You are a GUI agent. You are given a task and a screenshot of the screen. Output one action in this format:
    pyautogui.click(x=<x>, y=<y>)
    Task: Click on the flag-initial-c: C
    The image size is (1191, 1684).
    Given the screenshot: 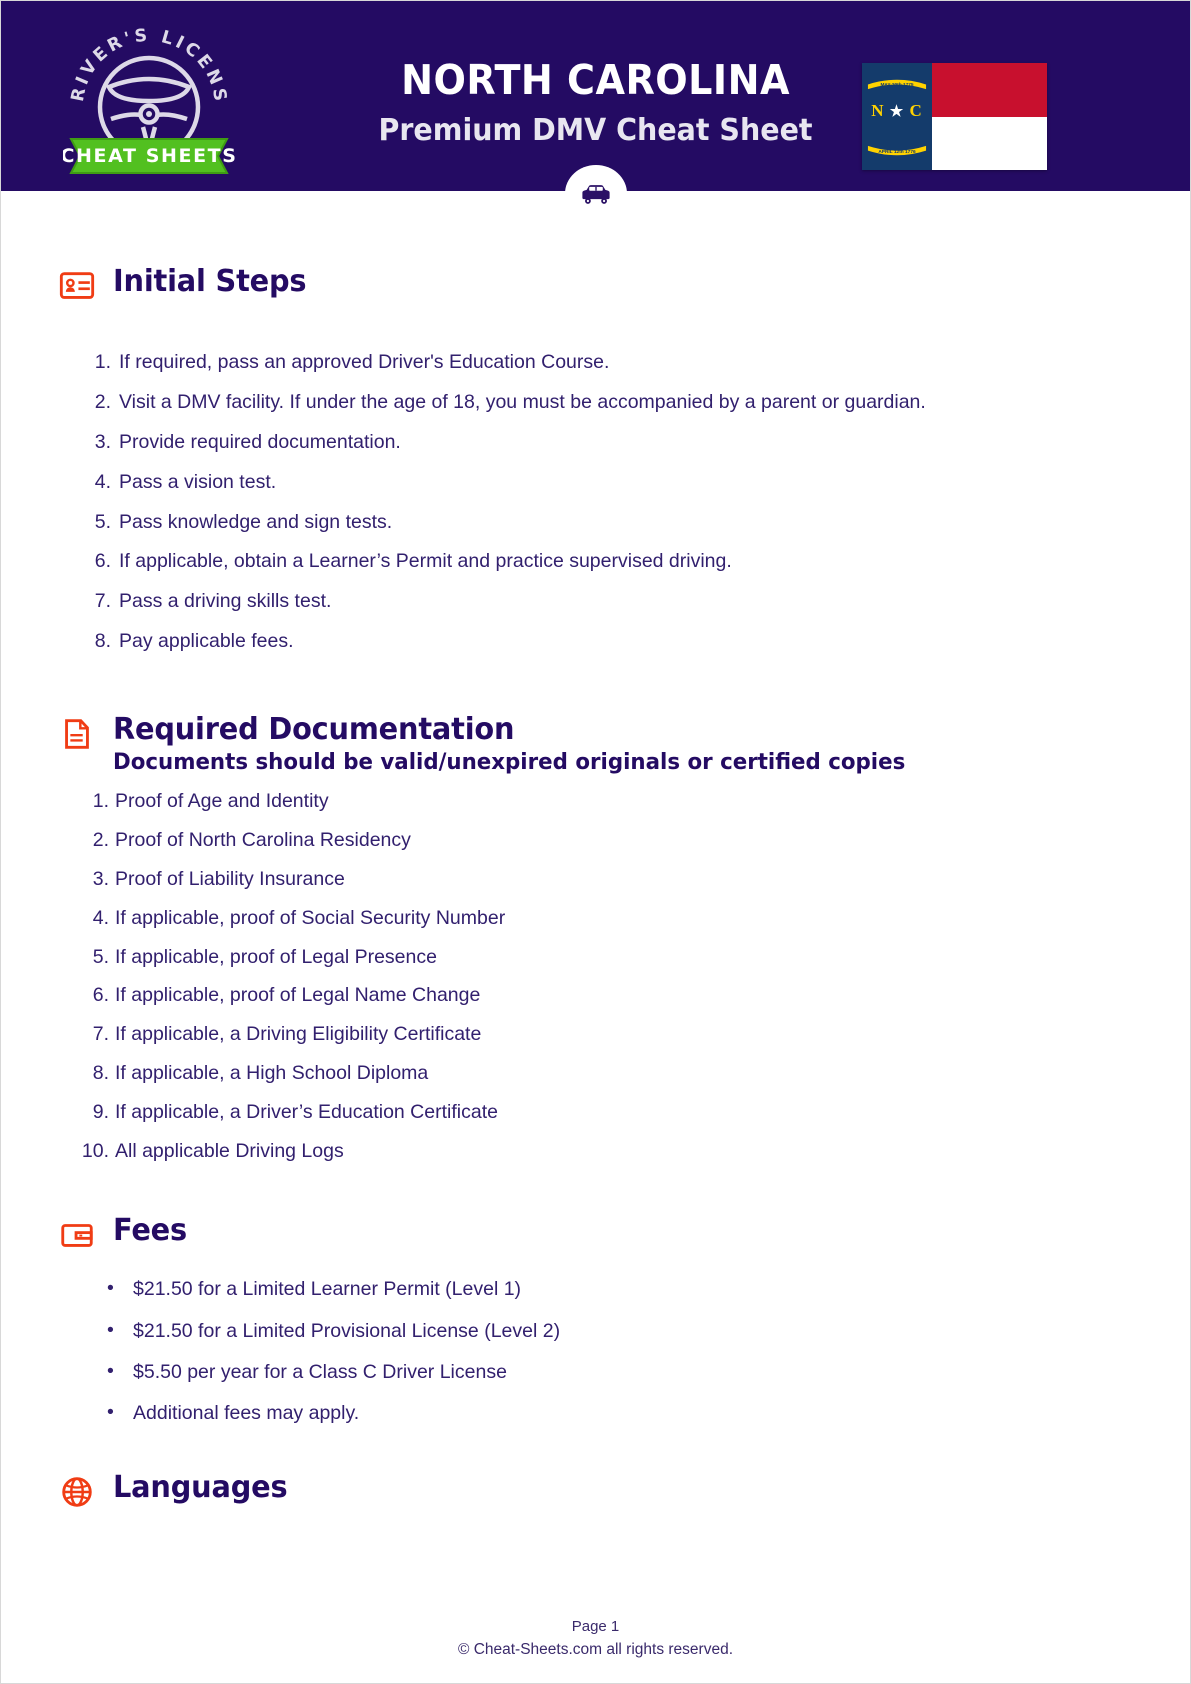 What is the action you would take?
    pyautogui.click(x=916, y=110)
    